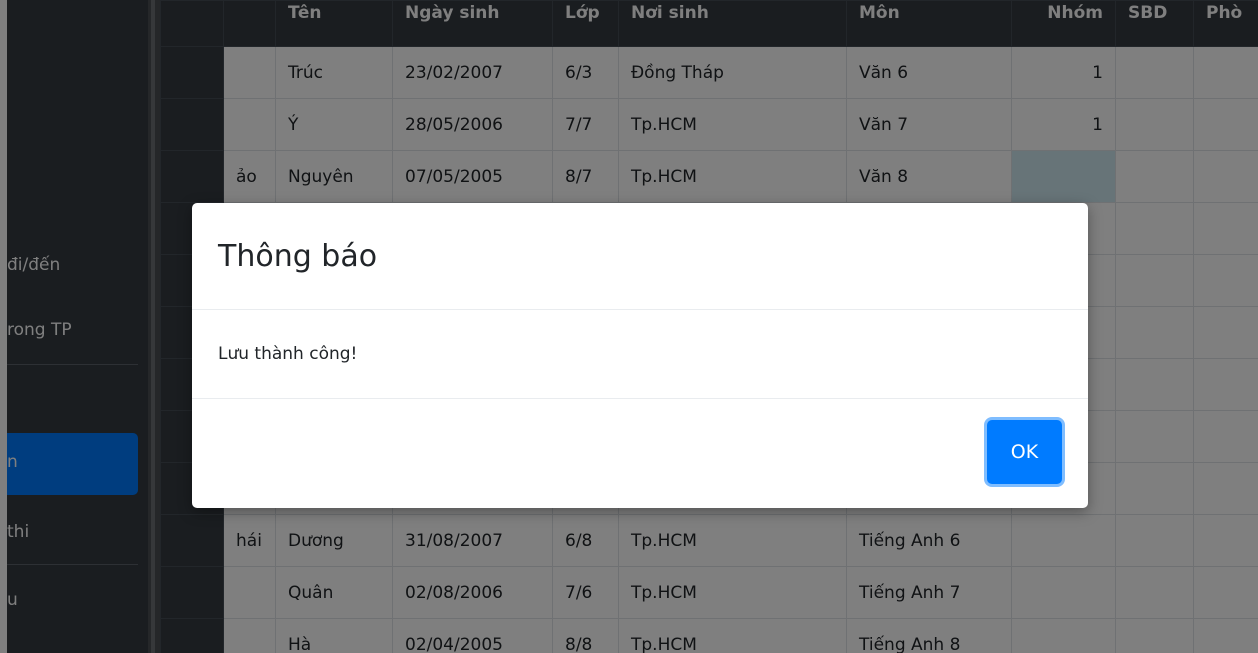 The height and width of the screenshot is (653, 1258). Describe the element at coordinates (298, 256) in the screenshot. I see `dialog-title: Thông báo` at that location.